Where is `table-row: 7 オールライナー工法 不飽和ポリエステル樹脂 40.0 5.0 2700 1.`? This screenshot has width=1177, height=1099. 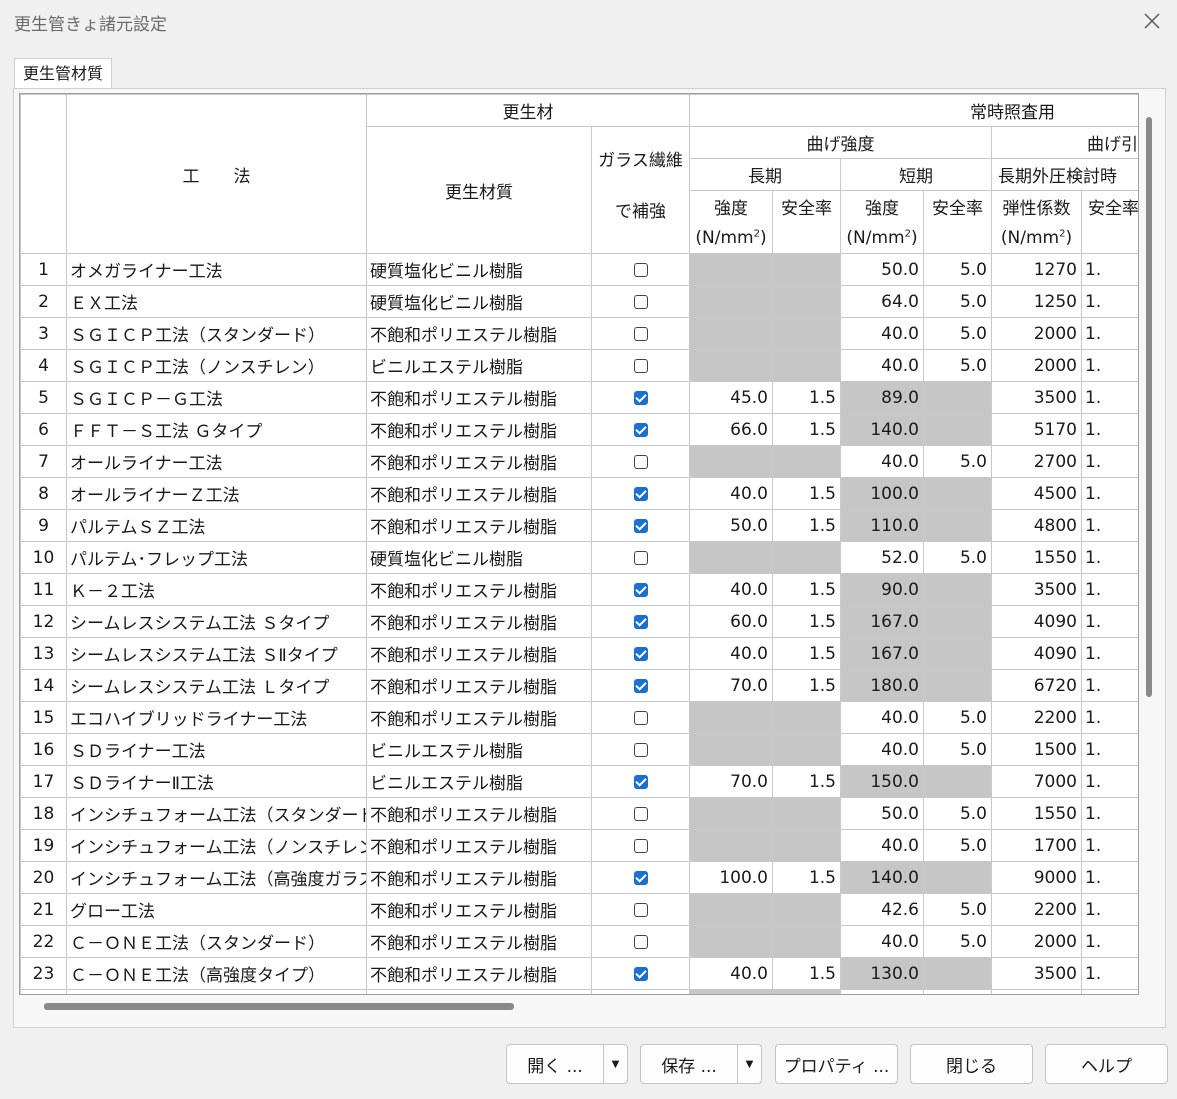 table-row: 7 オールライナー工法 不飽和ポリエステル樹脂 40.0 5.0 2700 1. is located at coordinates (579, 461).